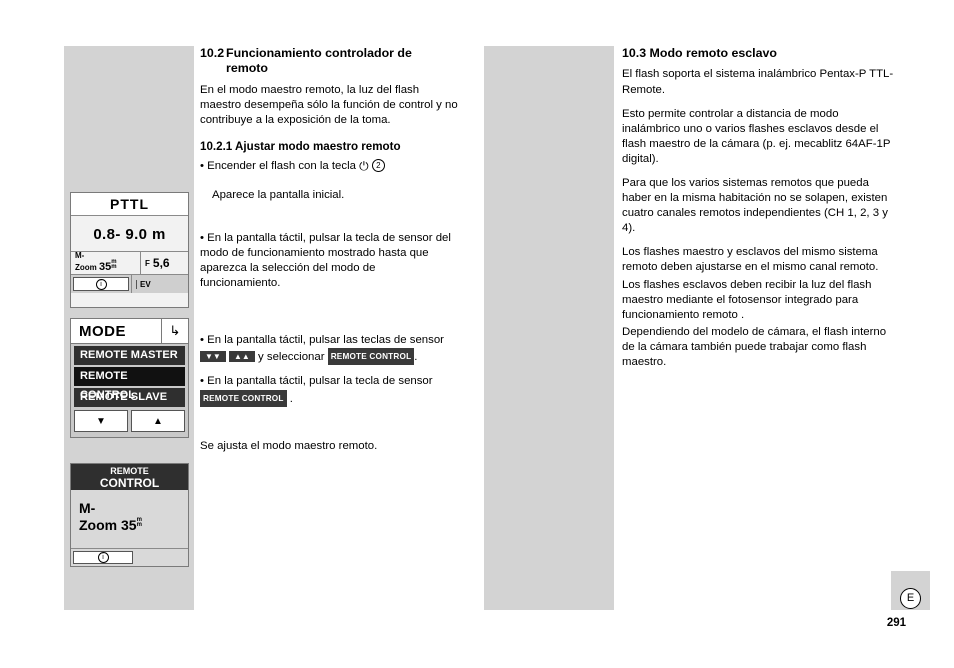 The width and height of the screenshot is (954, 668). I want to click on lcd-mode-header: MODE ↳, so click(129, 331).